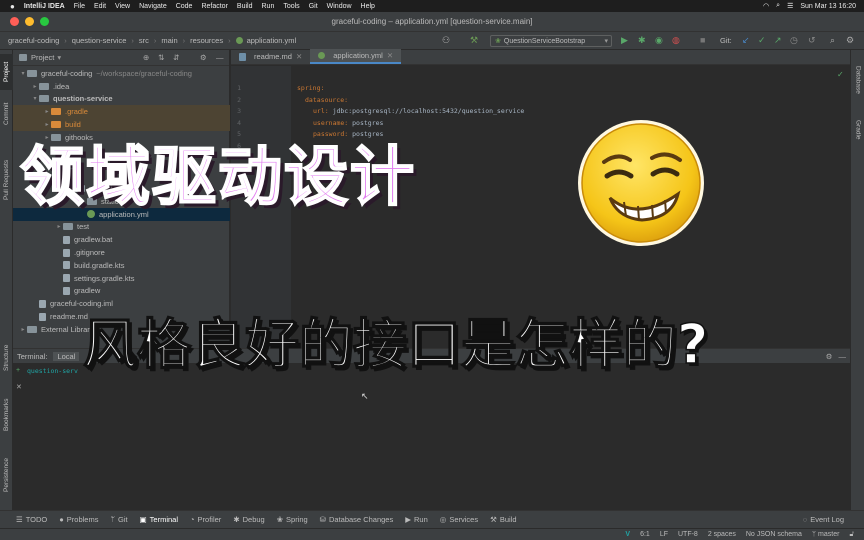 Image resolution: width=864 pixels, height=540 pixels. Describe the element at coordinates (100, 6) in the screenshot. I see `menu-edit: Edit` at that location.